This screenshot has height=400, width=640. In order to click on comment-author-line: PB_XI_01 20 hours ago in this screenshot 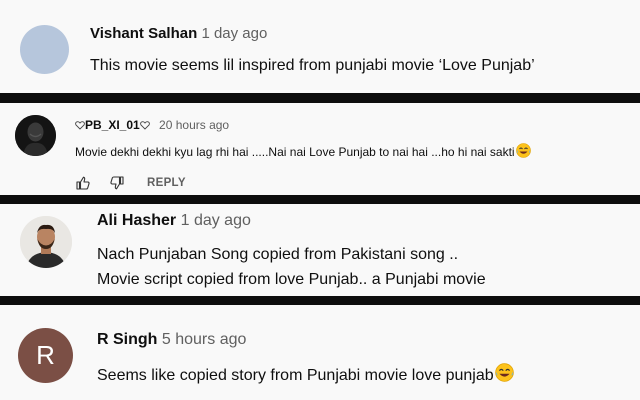, I will do `click(152, 125)`.